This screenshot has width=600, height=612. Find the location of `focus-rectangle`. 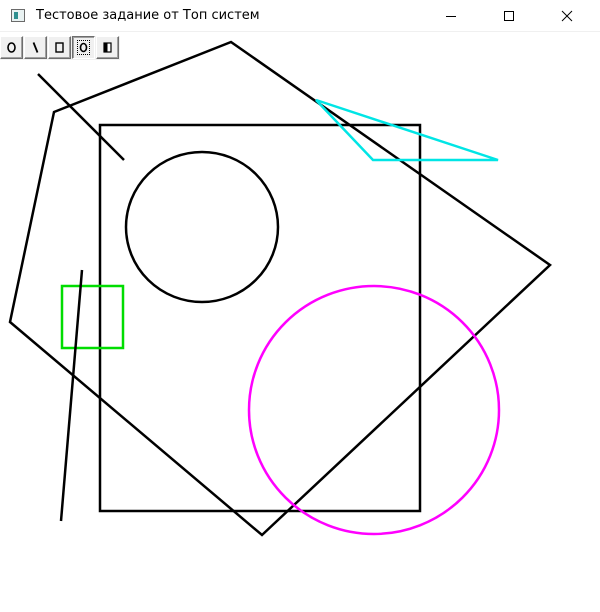

focus-rectangle is located at coordinates (83, 47).